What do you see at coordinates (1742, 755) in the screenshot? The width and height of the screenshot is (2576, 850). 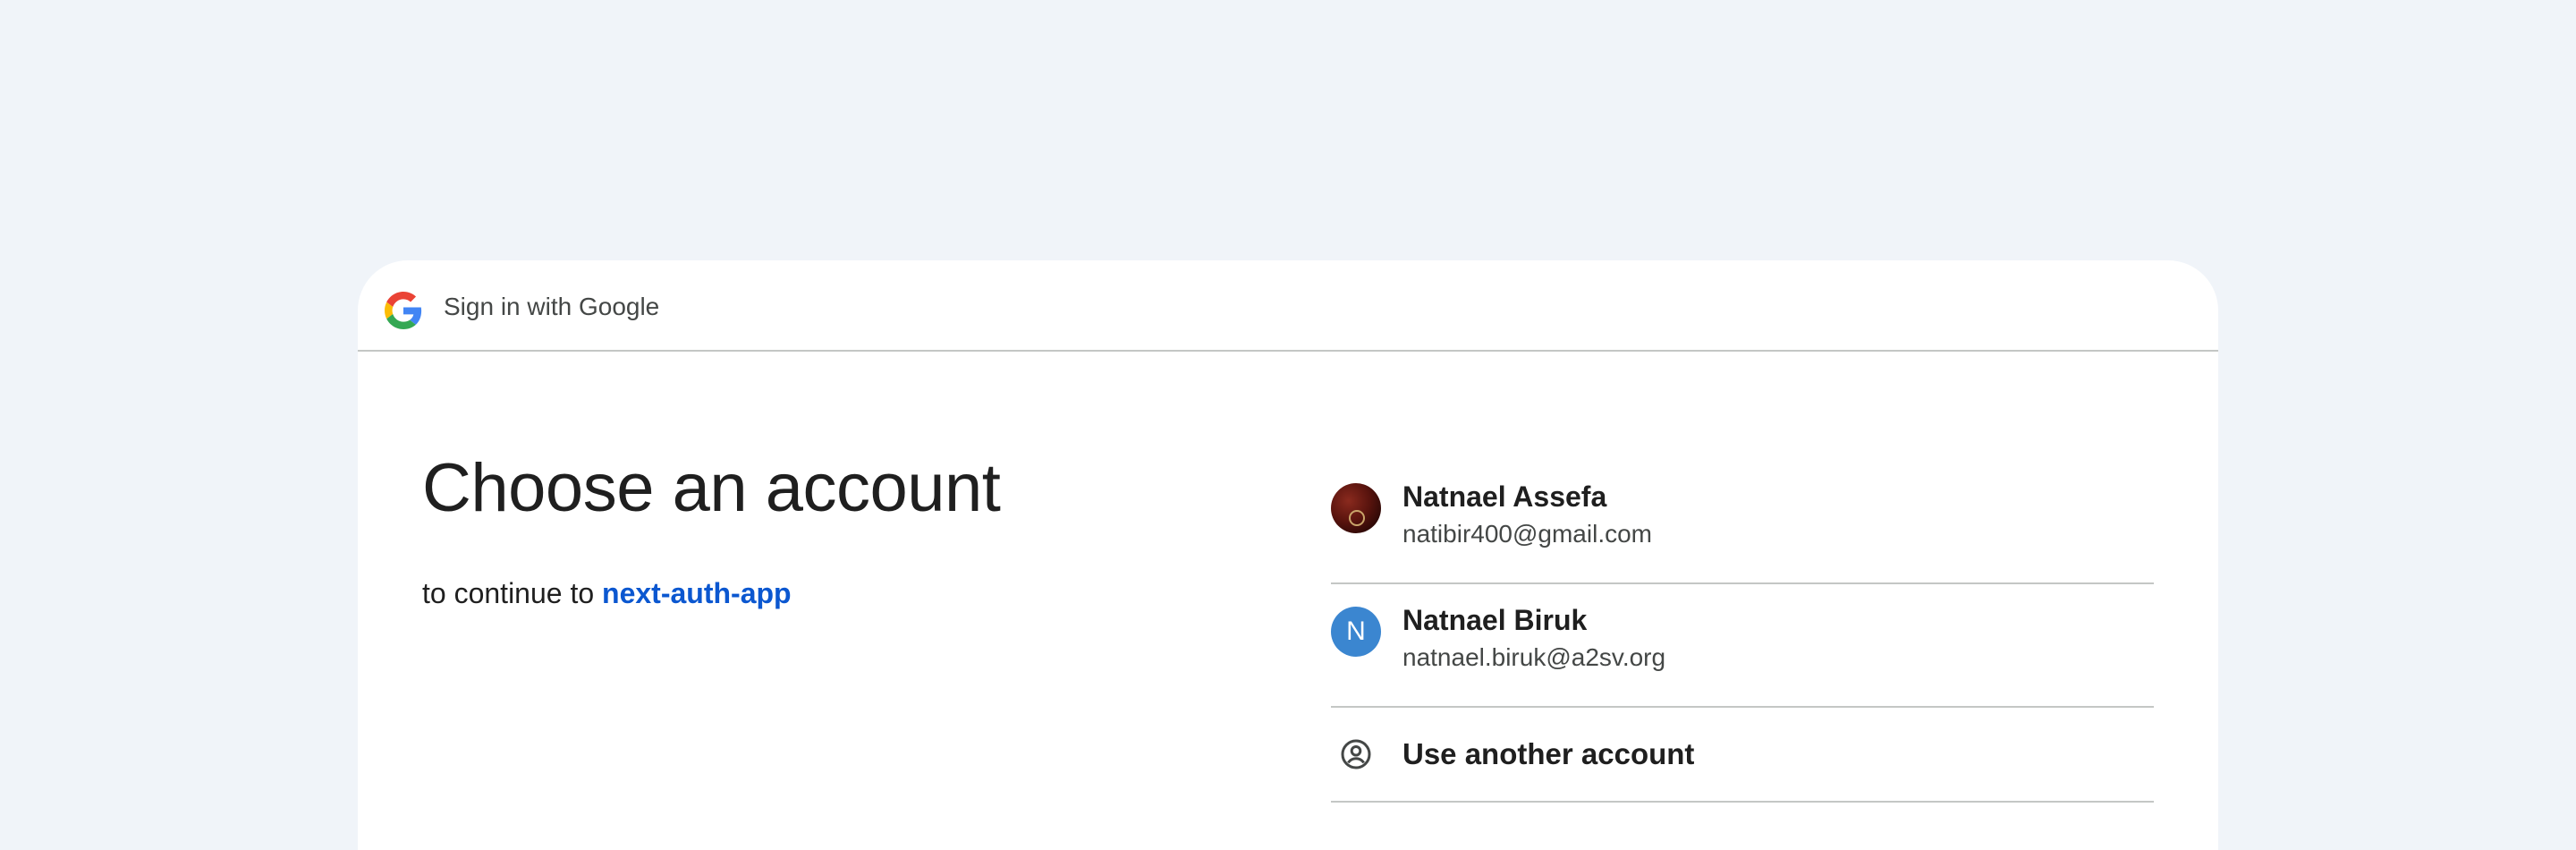 I see `use-another-account-button: Use another account` at bounding box center [1742, 755].